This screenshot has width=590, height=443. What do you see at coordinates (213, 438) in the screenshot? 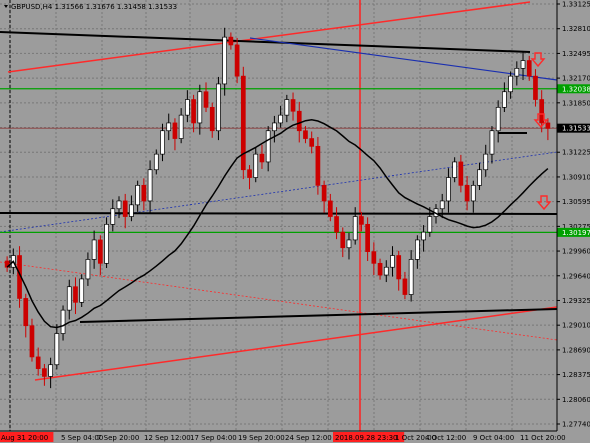
I see `time-tick-label: 17 Sep 04:00` at bounding box center [213, 438].